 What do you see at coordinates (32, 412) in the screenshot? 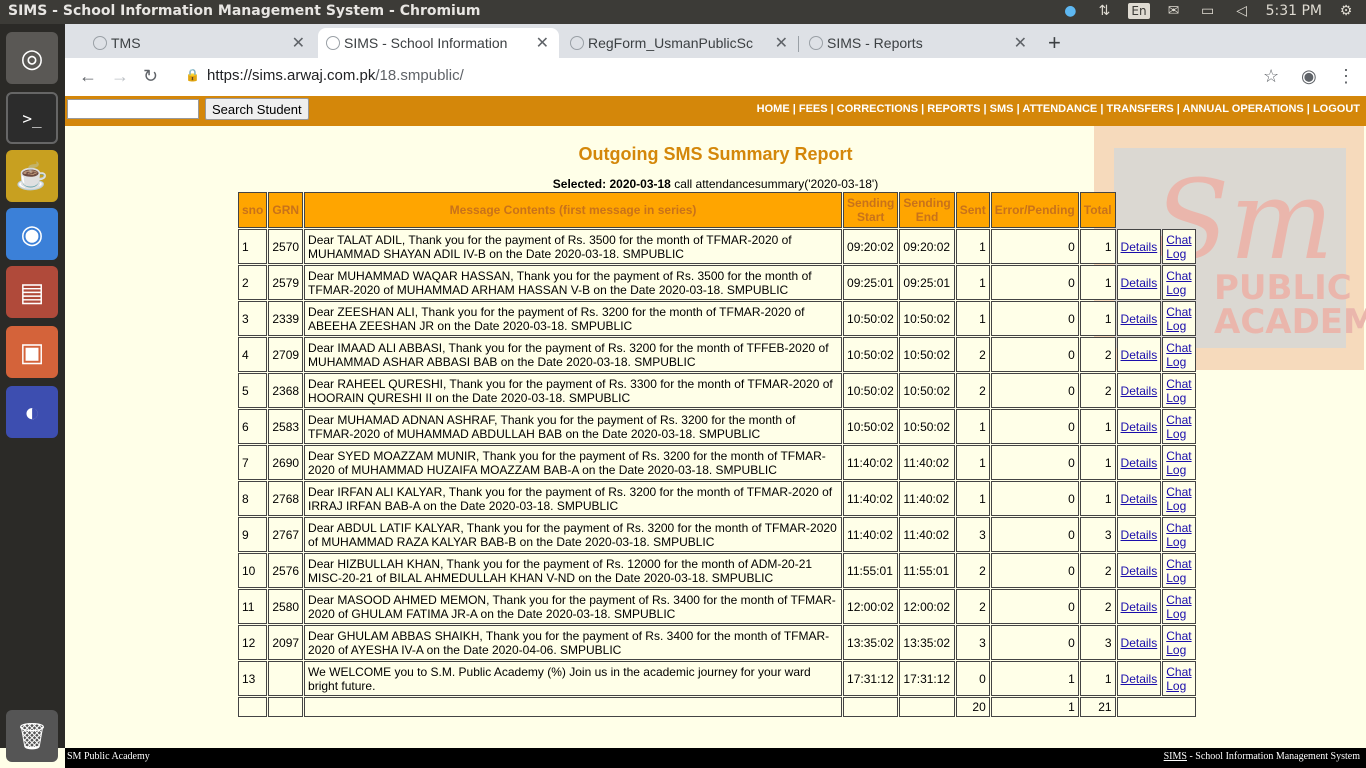
I see `dolphin-app-icon: ◐` at bounding box center [32, 412].